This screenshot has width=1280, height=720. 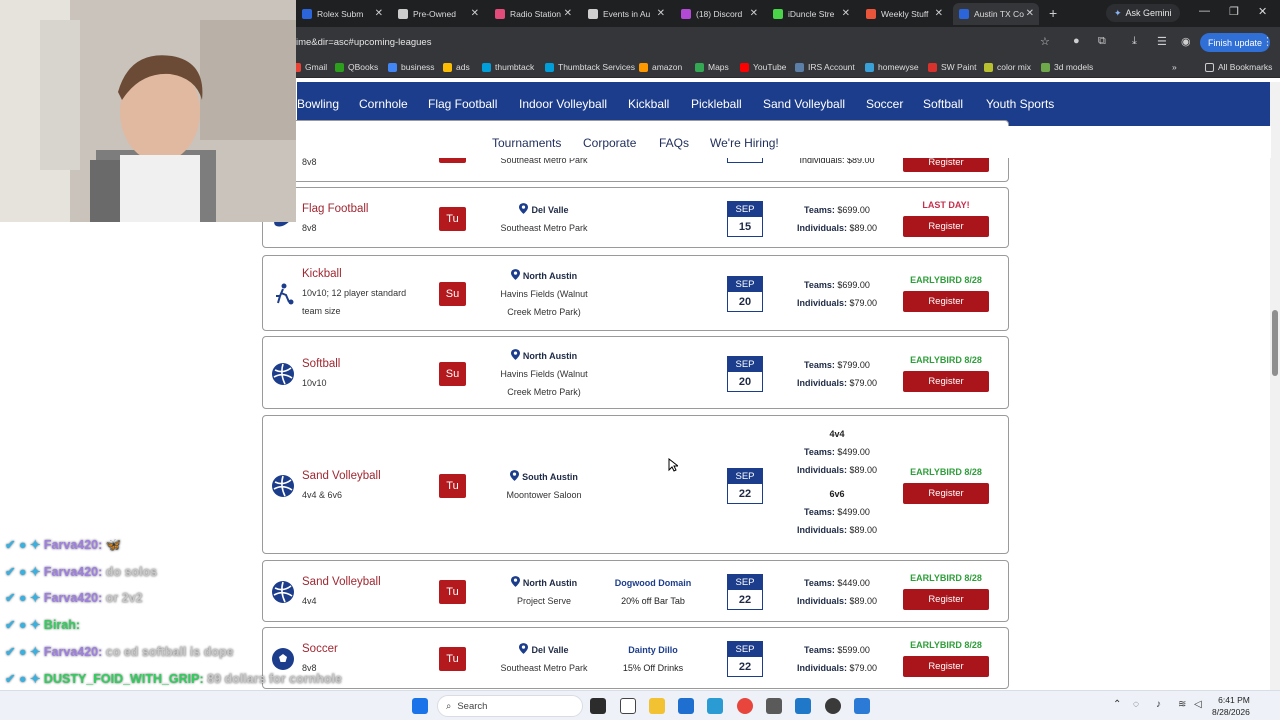 What do you see at coordinates (1102, 41) in the screenshot?
I see `puzzle-icon: ⧉` at bounding box center [1102, 41].